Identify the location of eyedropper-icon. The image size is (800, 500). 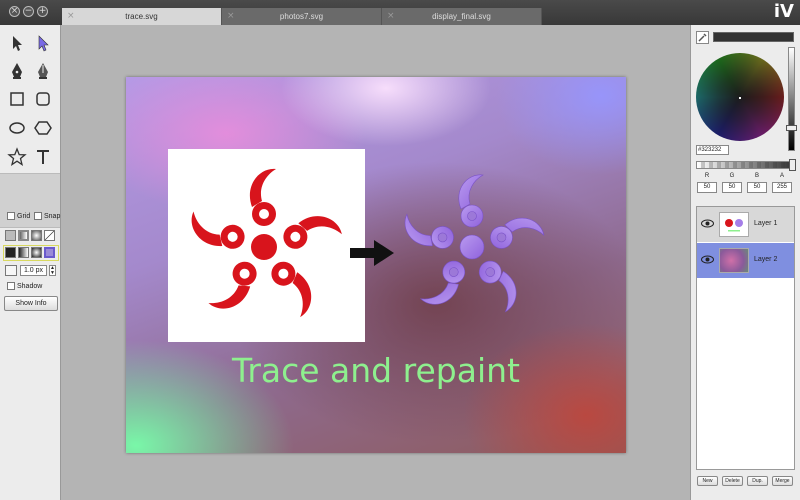
(702, 37).